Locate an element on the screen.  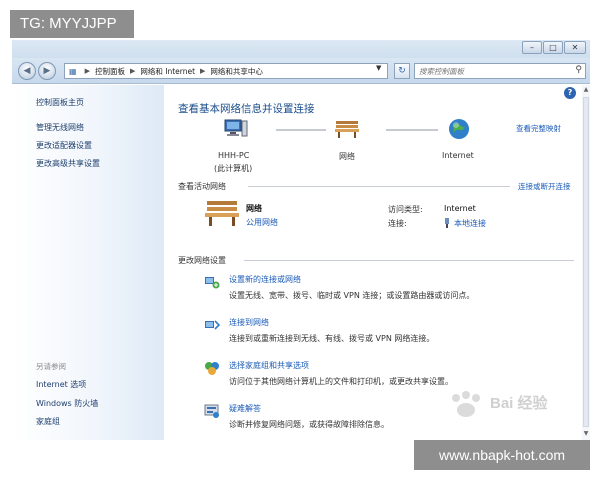
bench-icon is located at coordinates (347, 129).